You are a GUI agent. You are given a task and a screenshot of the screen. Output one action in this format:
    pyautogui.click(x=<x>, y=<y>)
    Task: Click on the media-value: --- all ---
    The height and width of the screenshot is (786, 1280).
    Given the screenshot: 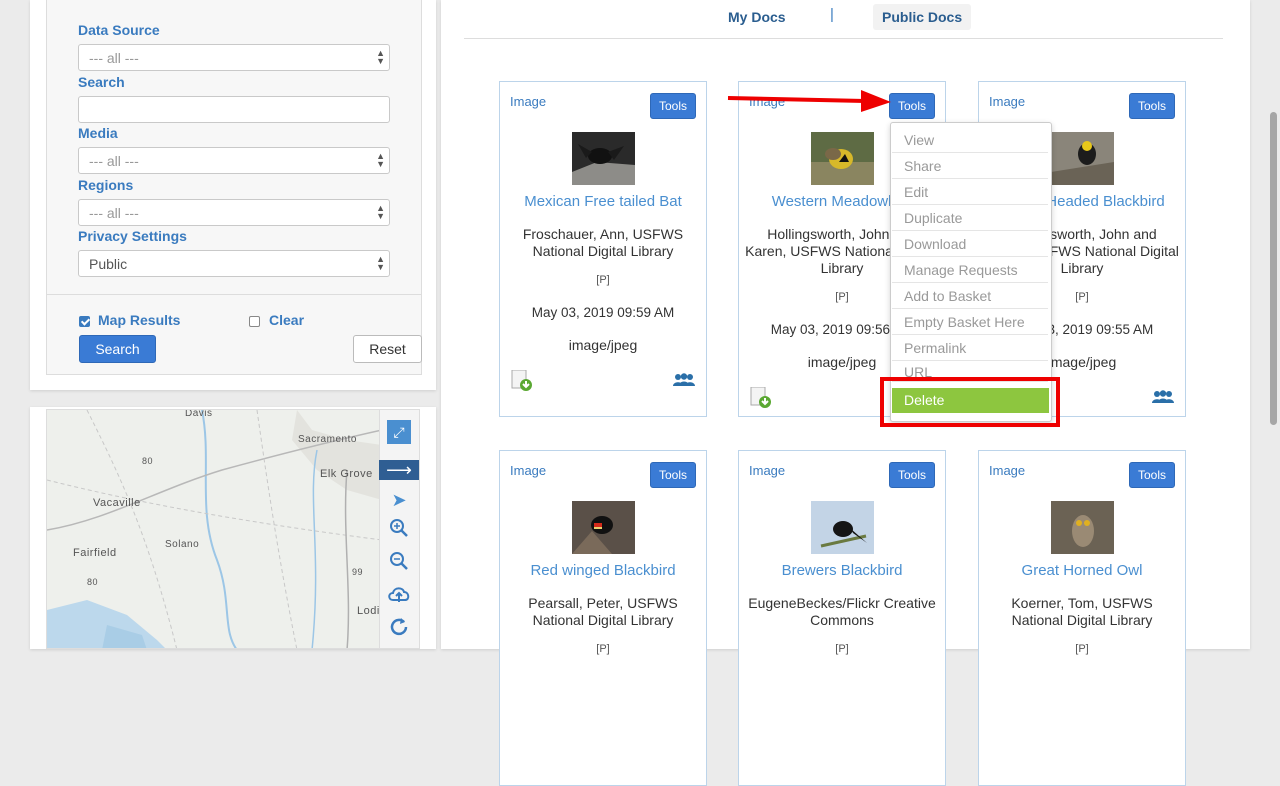 What is the action you would take?
    pyautogui.click(x=114, y=161)
    